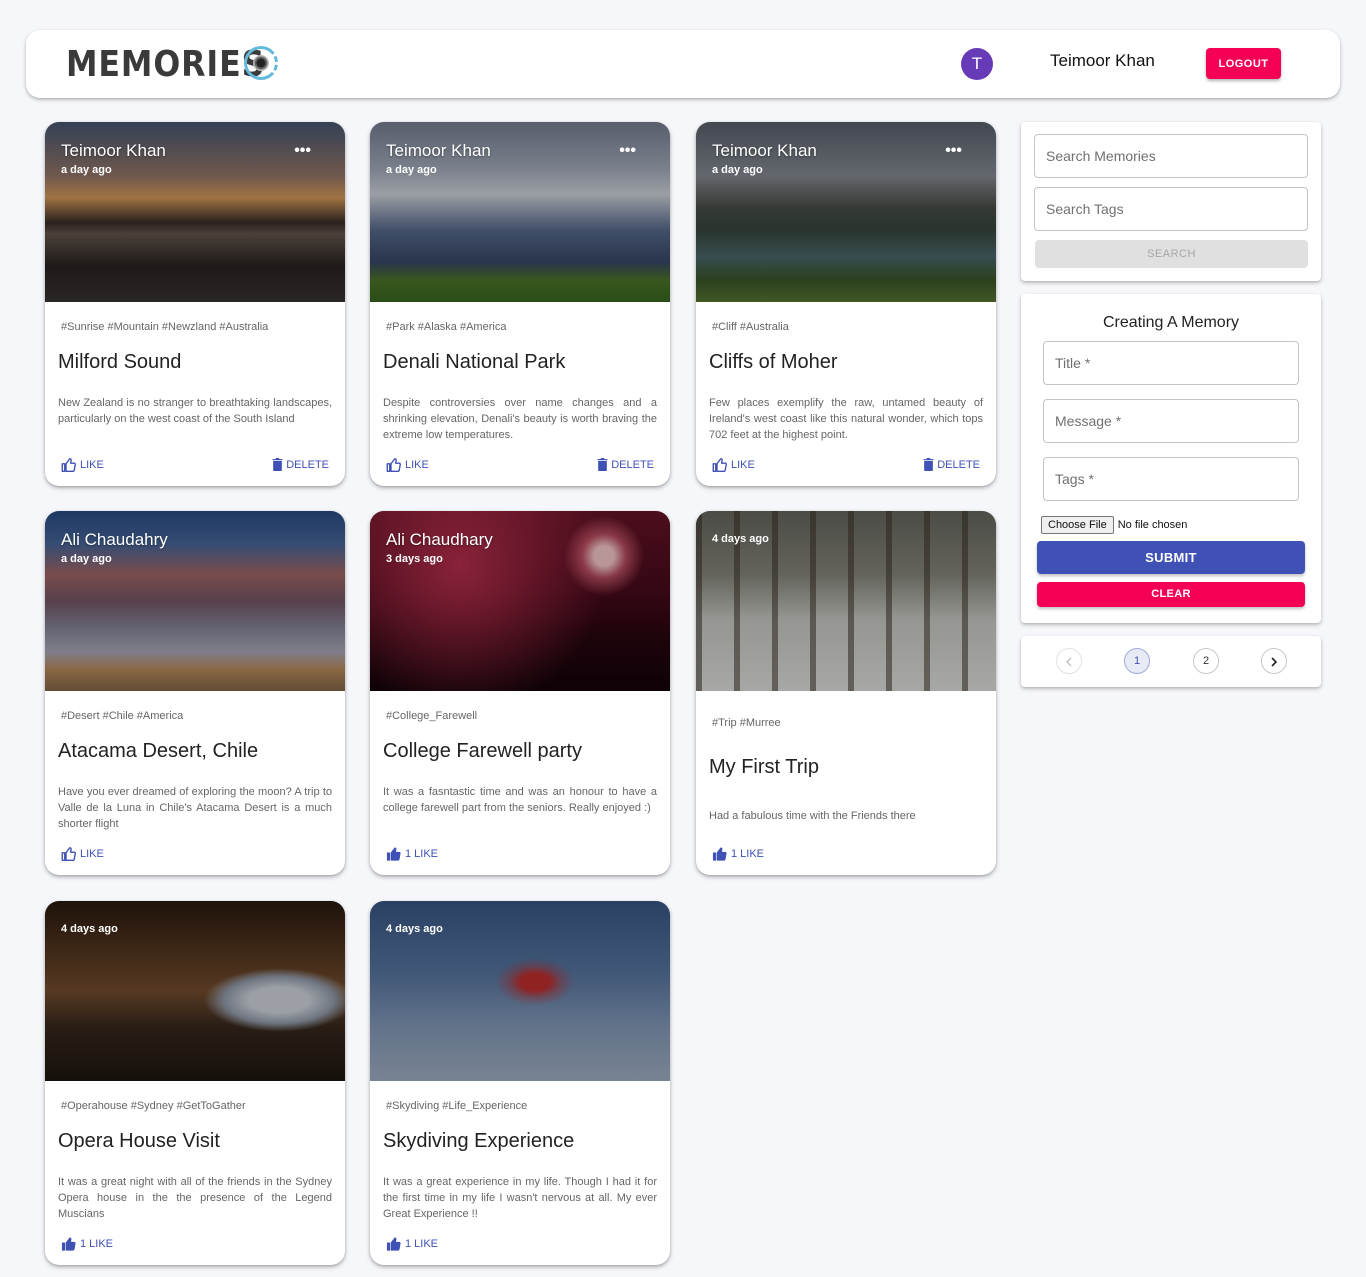 Image resolution: width=1366 pixels, height=1277 pixels. Describe the element at coordinates (1171, 661) in the screenshot. I see `pagination: 1 2` at that location.